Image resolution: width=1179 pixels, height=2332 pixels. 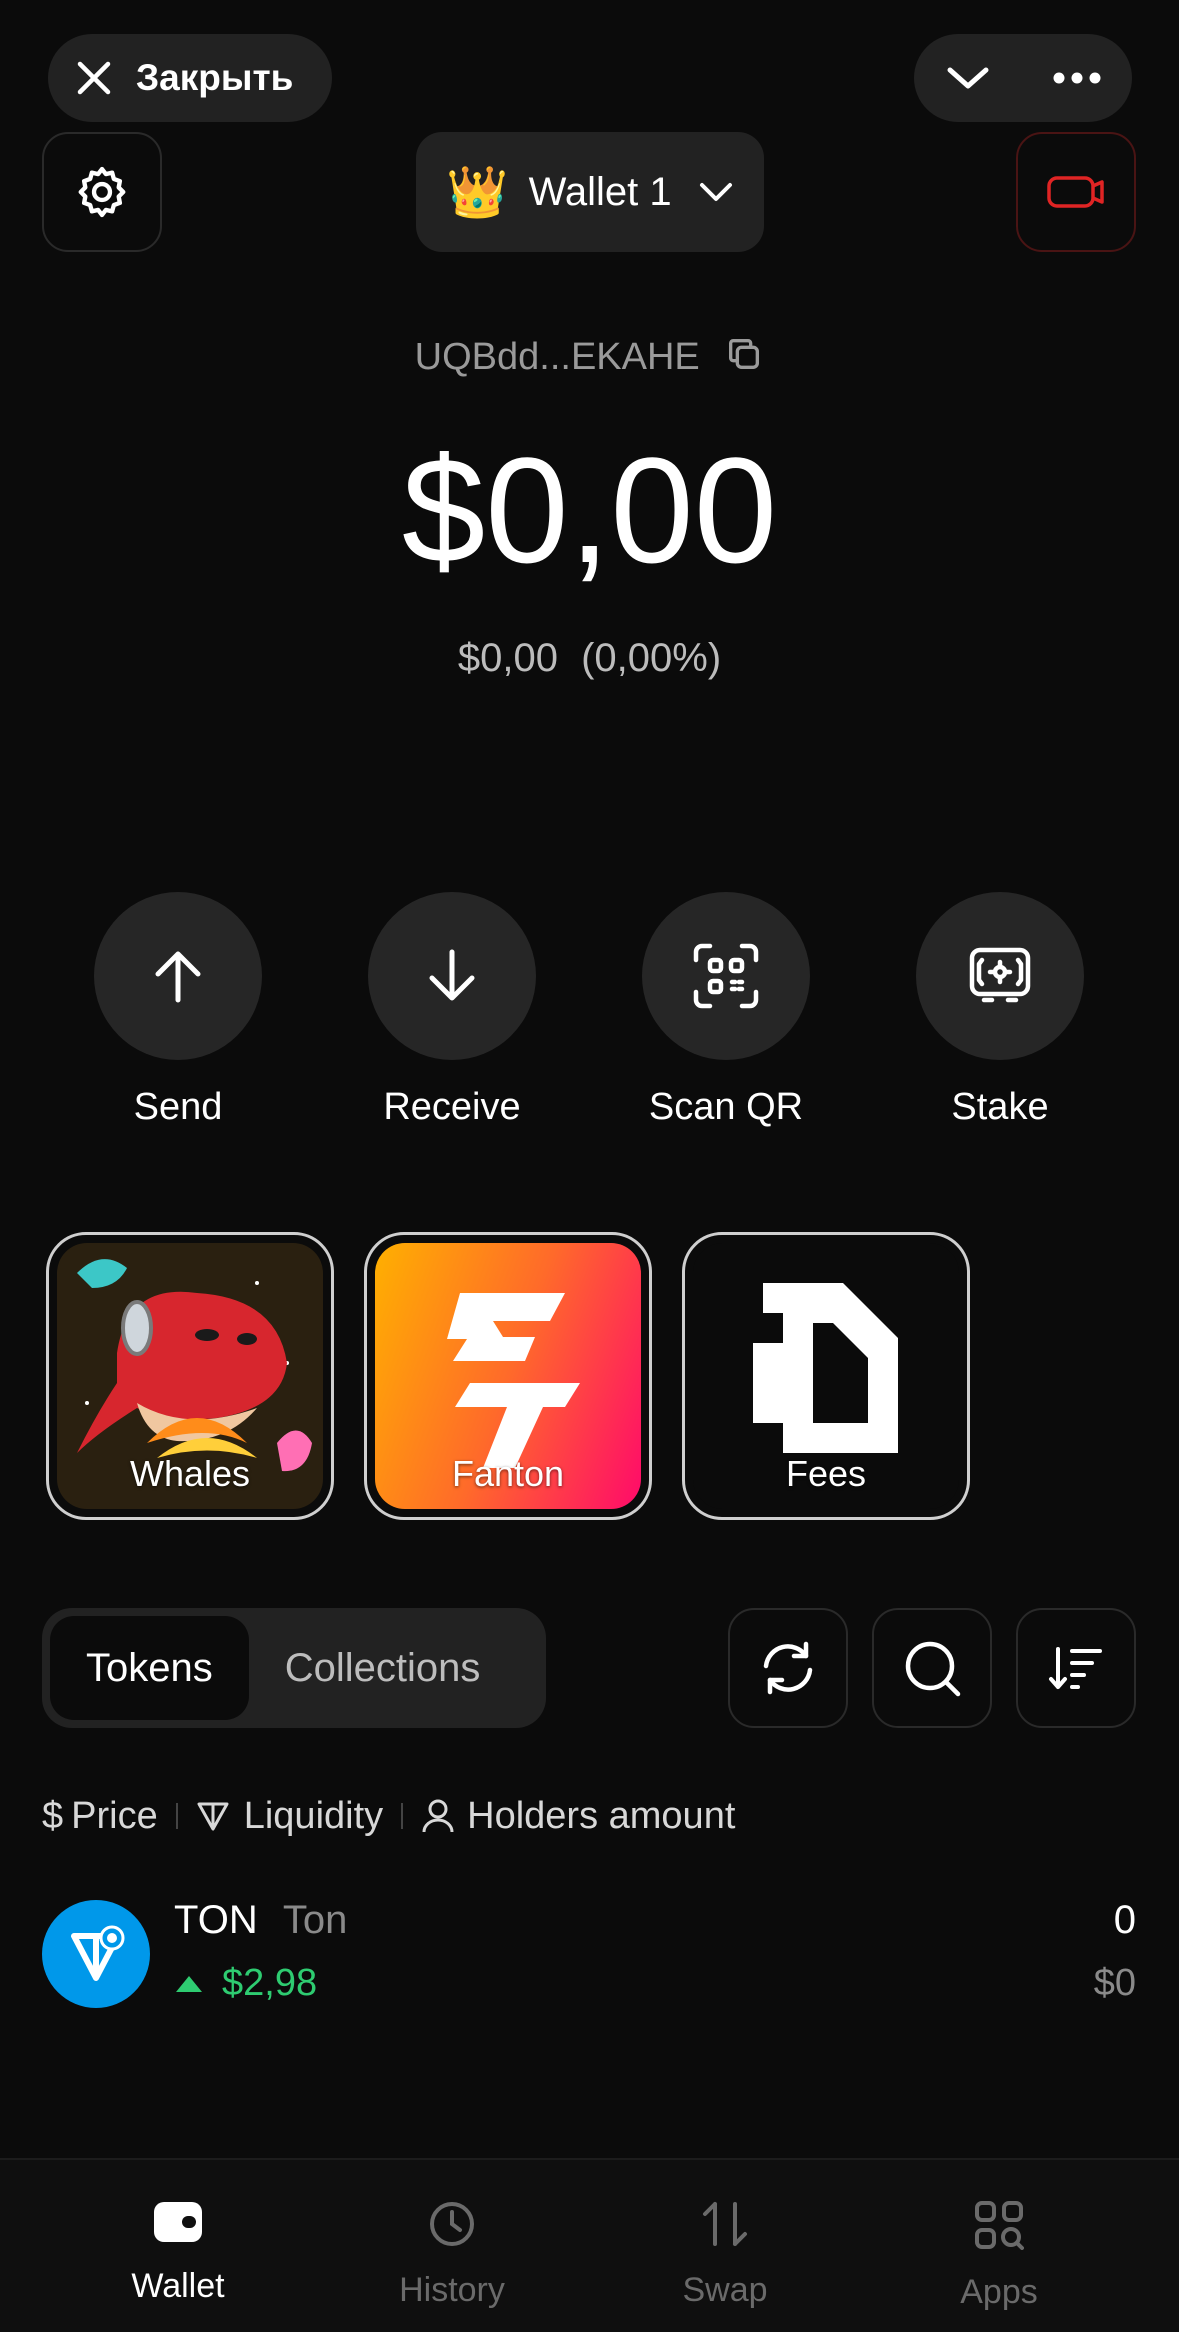 I want to click on app-card-whales: Whales, so click(x=190, y=1376).